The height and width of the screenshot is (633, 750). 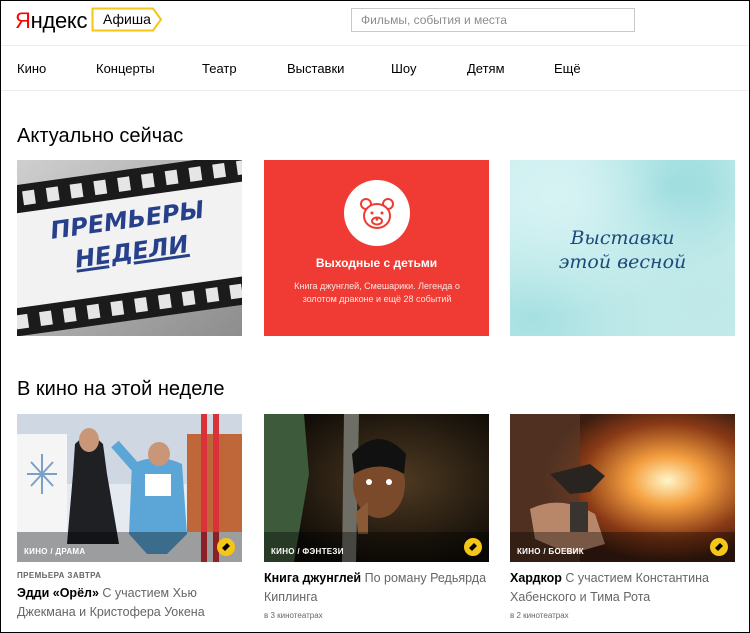 What do you see at coordinates (59, 20) in the screenshot?
I see `logo-rest: ндекс` at bounding box center [59, 20].